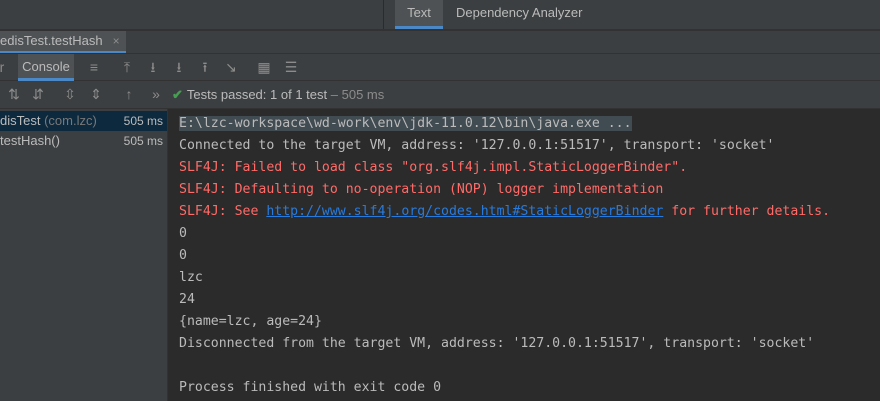 This screenshot has height=401, width=880. I want to click on test-status: ✔ Tests passed: 1 of 1 test – 505 ms, so click(278, 95).